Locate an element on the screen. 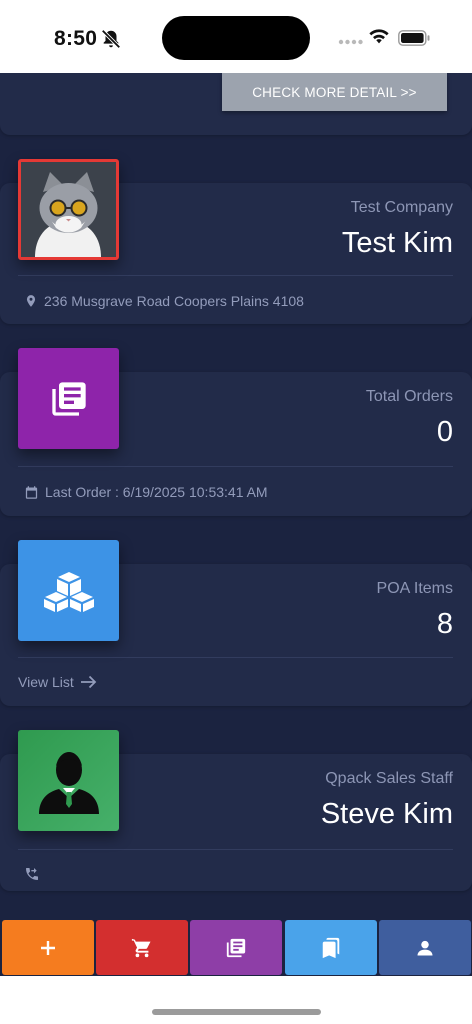 Image resolution: width=472 pixels, height=1024 pixels. profile-nav-button is located at coordinates (425, 947).